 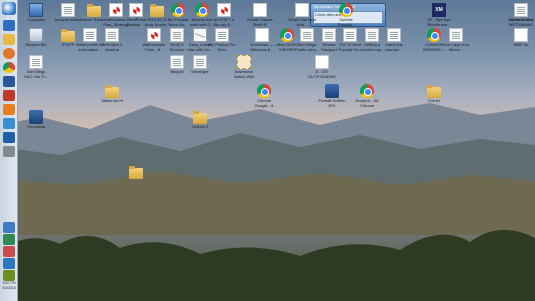 I want to click on desktop-icon-row4-2: Chrome Google - 8, so click(x=264, y=96).